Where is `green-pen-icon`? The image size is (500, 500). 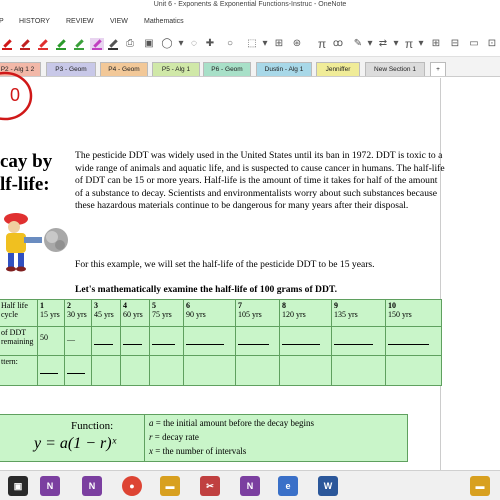
green-pen-icon is located at coordinates (61, 44).